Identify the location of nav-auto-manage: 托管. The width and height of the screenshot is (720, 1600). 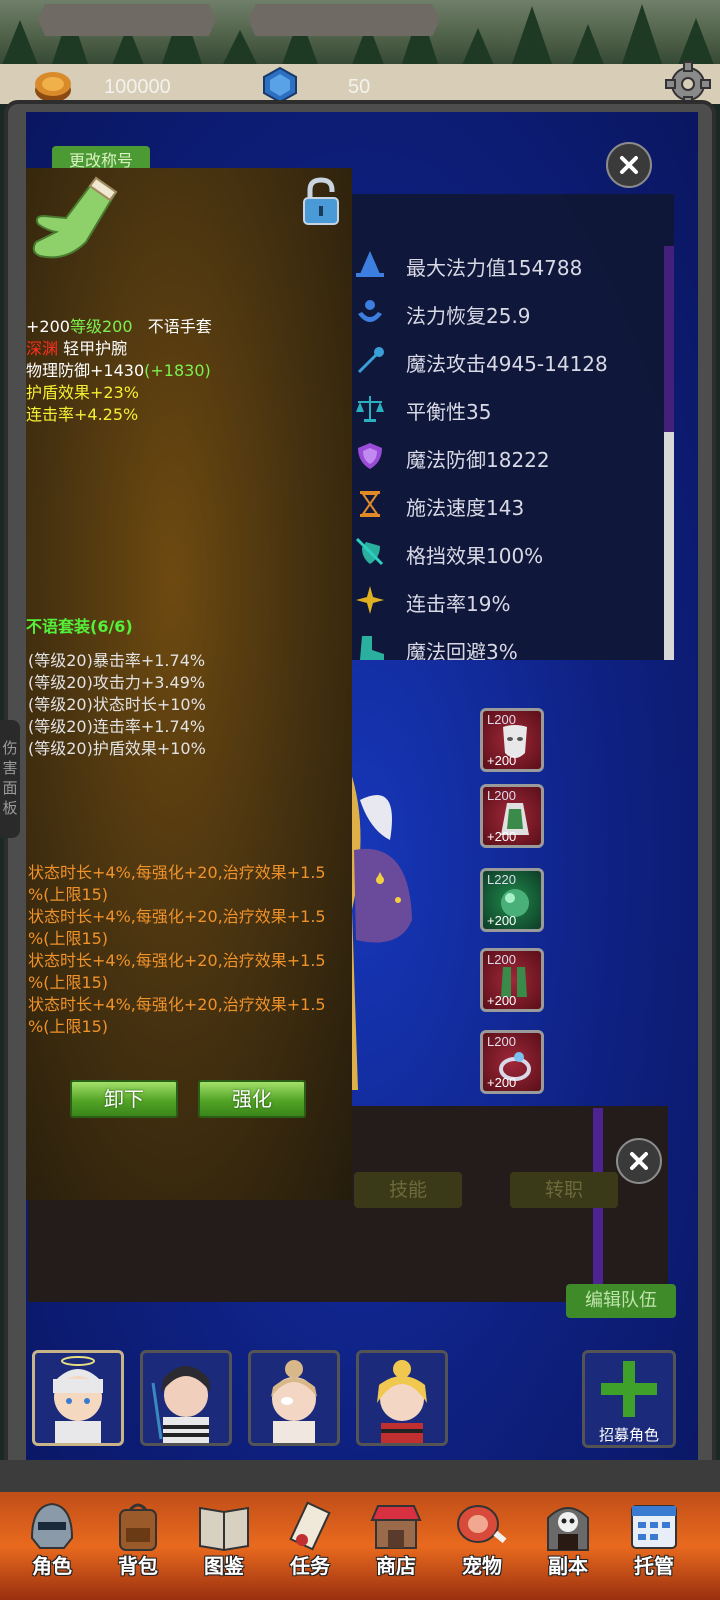
(654, 1546).